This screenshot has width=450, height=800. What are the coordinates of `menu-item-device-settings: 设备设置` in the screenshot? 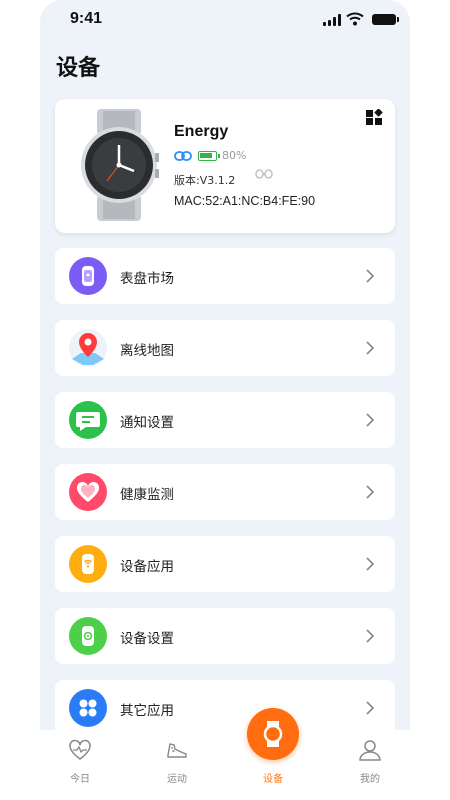 It's located at (225, 636).